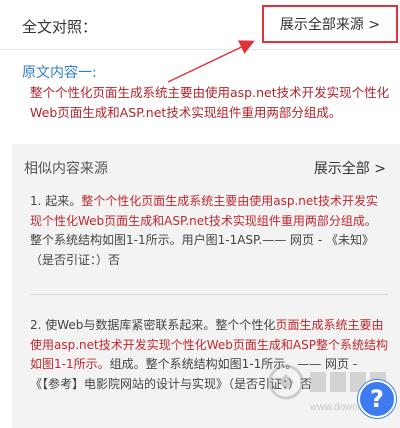  Describe the element at coordinates (59, 73) in the screenshot. I see `original-content-label: 原文内容一:` at that location.